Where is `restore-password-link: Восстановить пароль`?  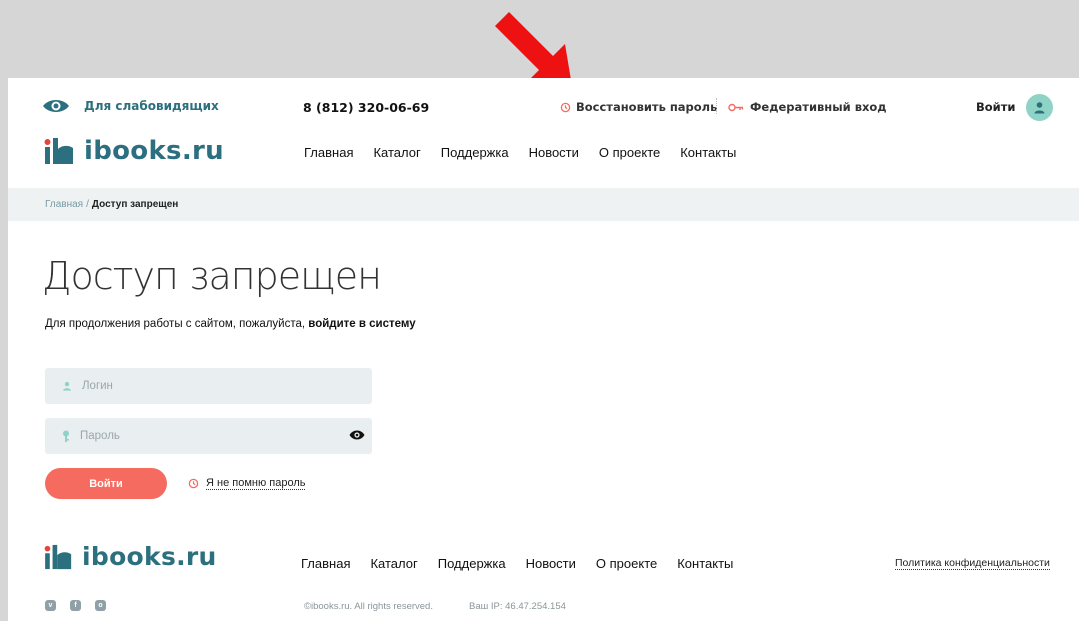 restore-password-link: Восстановить пароль is located at coordinates (638, 107).